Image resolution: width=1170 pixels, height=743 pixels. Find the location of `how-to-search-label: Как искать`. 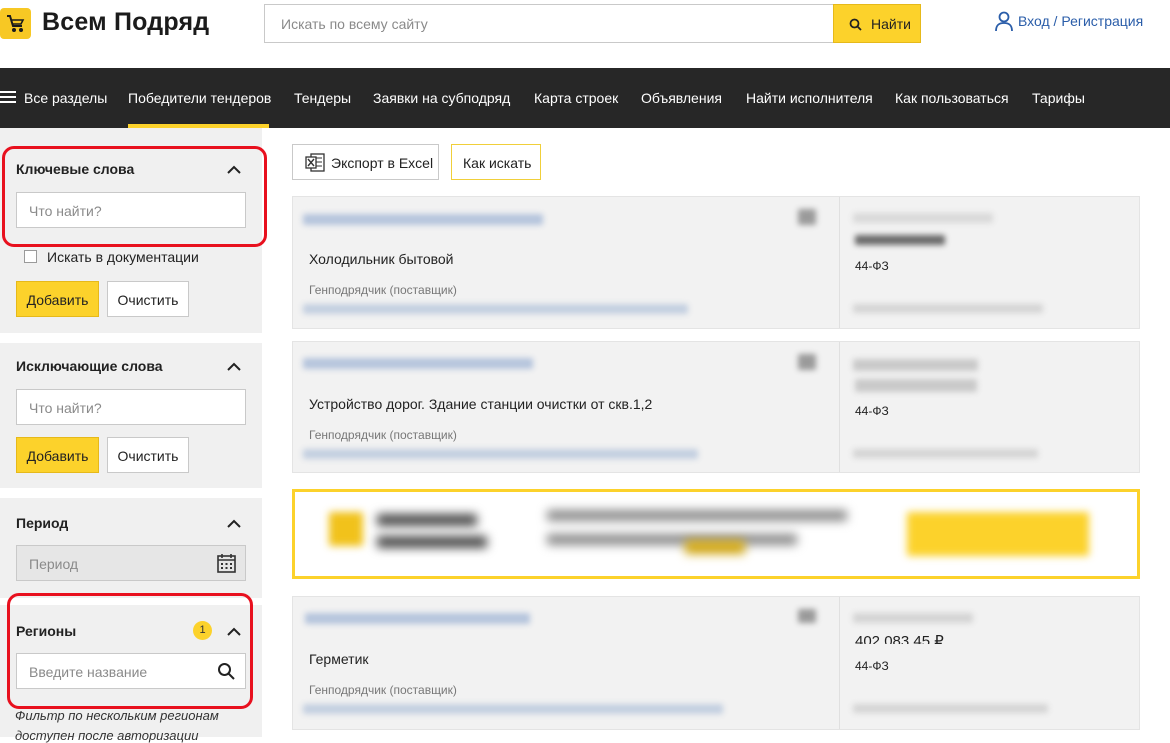

how-to-search-label: Как искать is located at coordinates (497, 163).